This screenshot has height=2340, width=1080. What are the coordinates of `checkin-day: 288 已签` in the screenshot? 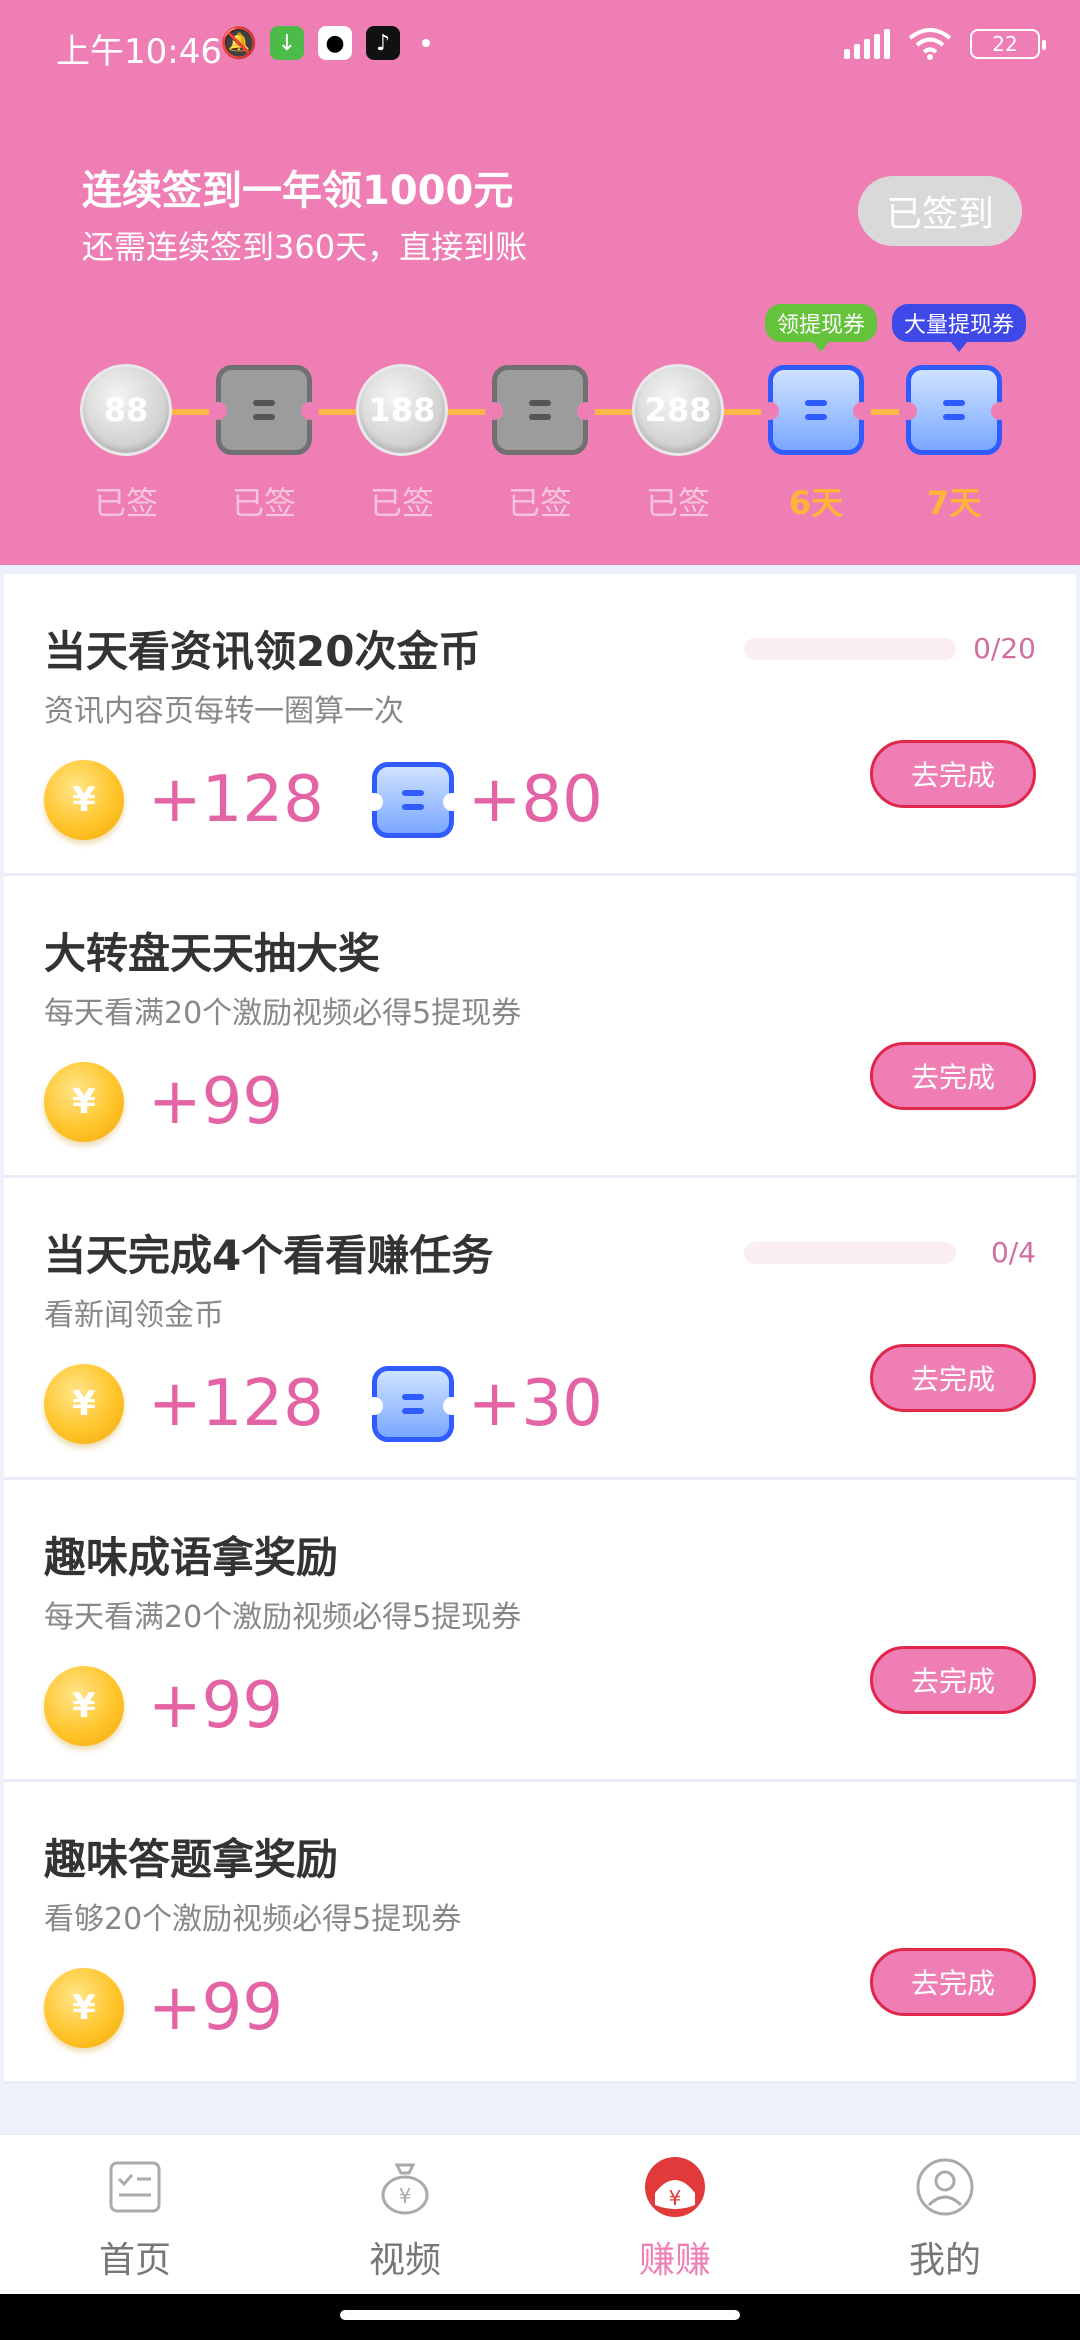 It's located at (678, 443).